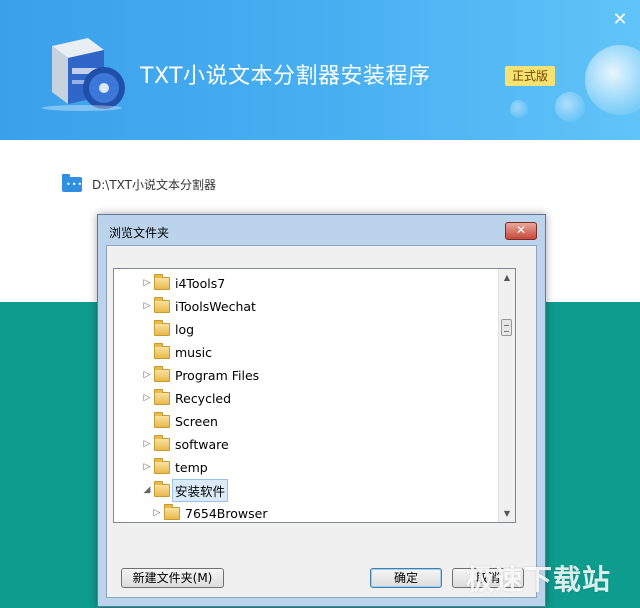  What do you see at coordinates (200, 490) in the screenshot?
I see `tree-item-label: 安装软件` at bounding box center [200, 490].